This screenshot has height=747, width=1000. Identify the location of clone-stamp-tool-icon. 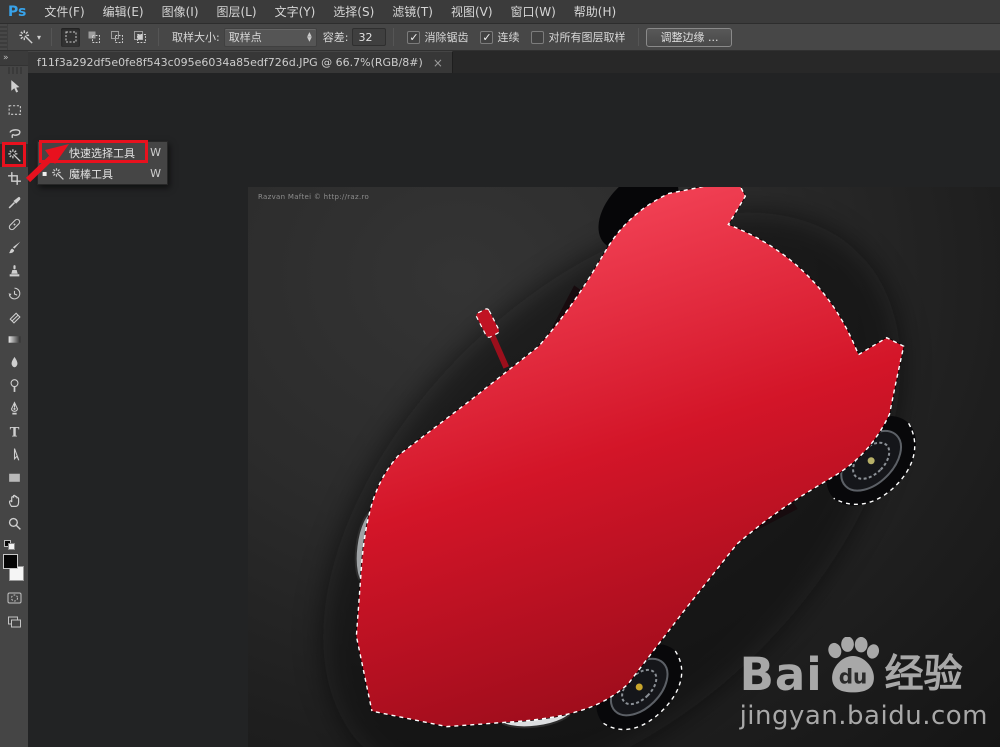
(14, 270).